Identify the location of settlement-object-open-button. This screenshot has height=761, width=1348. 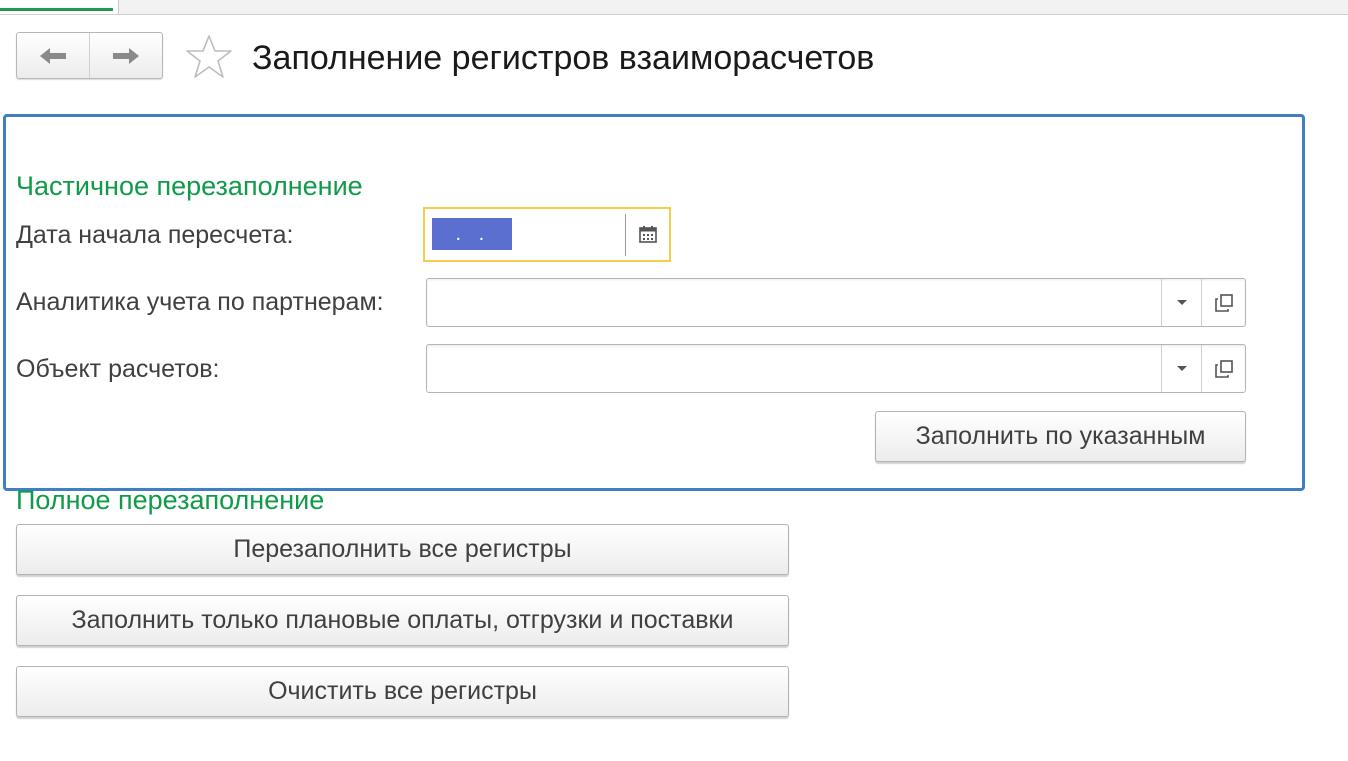
(1223, 368).